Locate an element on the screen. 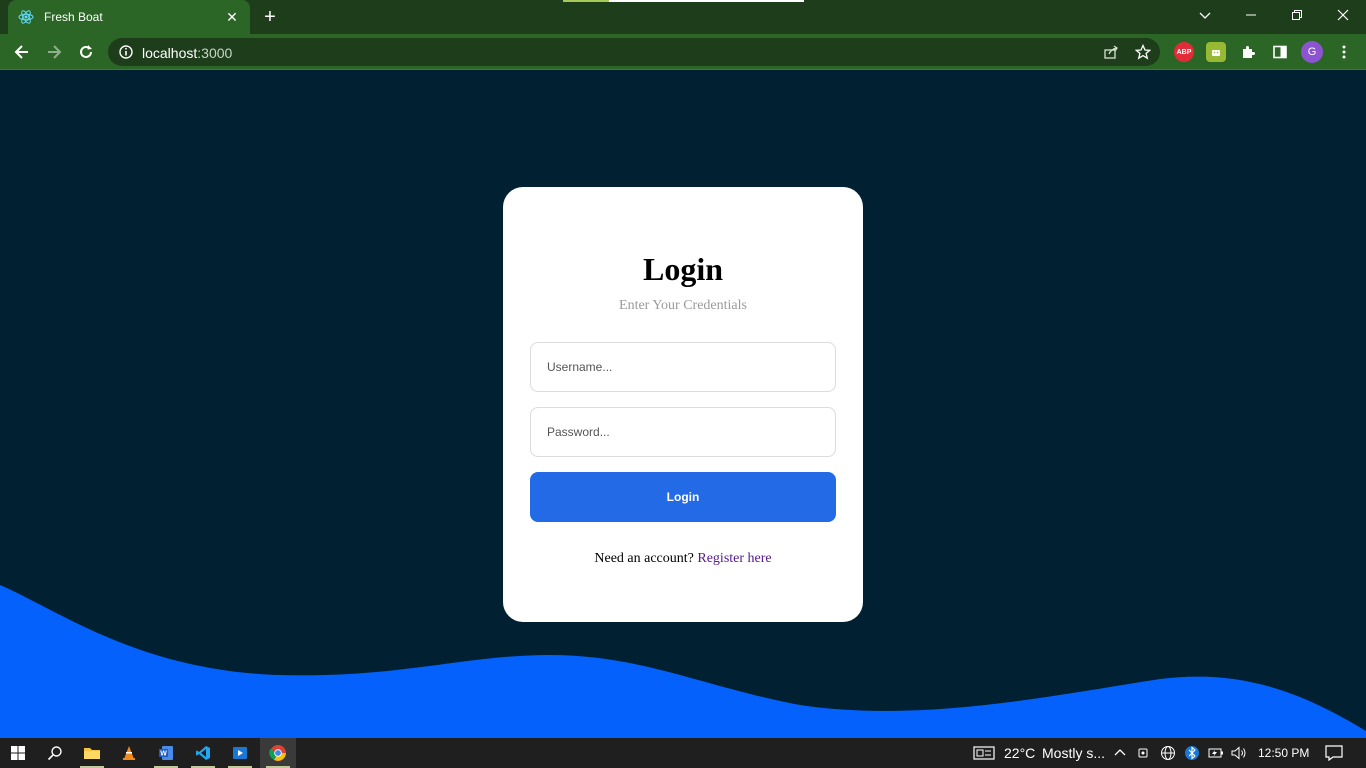  new-tab-icon: + is located at coordinates (270, 17).